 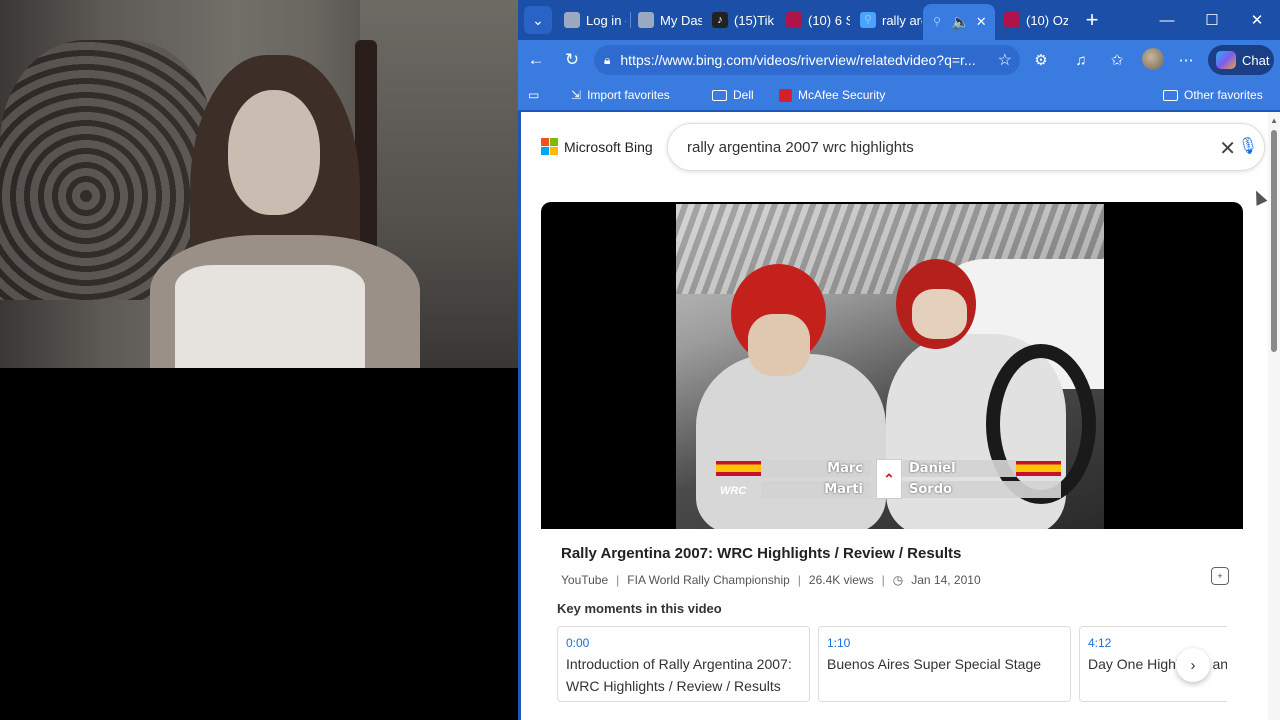 I want to click on search-query: rally argentina 2007 wrc highlights, so click(x=800, y=147).